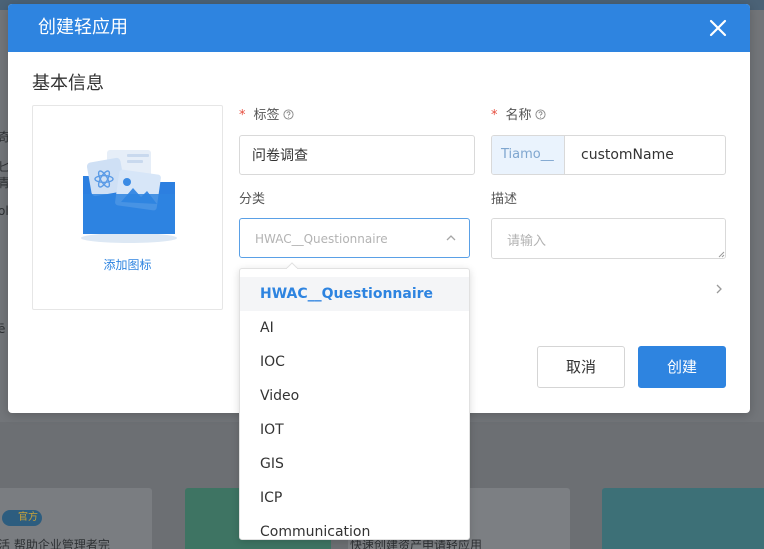 This screenshot has width=764, height=549. Describe the element at coordinates (22, 518) in the screenshot. I see `background-official-badge: 官方` at that location.